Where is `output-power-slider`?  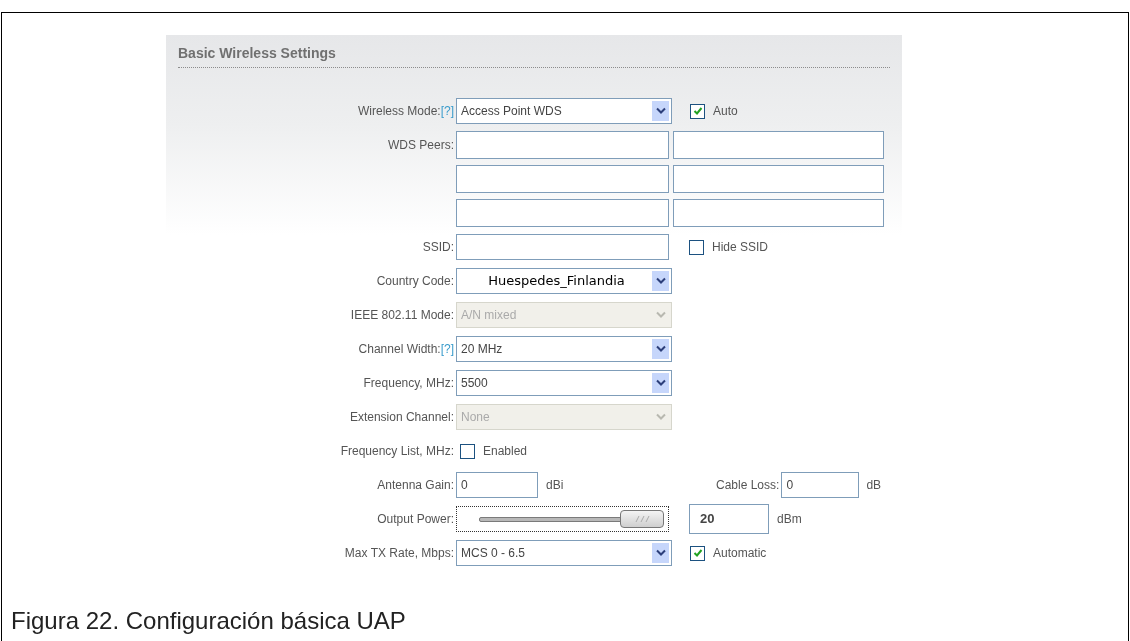
output-power-slider is located at coordinates (562, 519).